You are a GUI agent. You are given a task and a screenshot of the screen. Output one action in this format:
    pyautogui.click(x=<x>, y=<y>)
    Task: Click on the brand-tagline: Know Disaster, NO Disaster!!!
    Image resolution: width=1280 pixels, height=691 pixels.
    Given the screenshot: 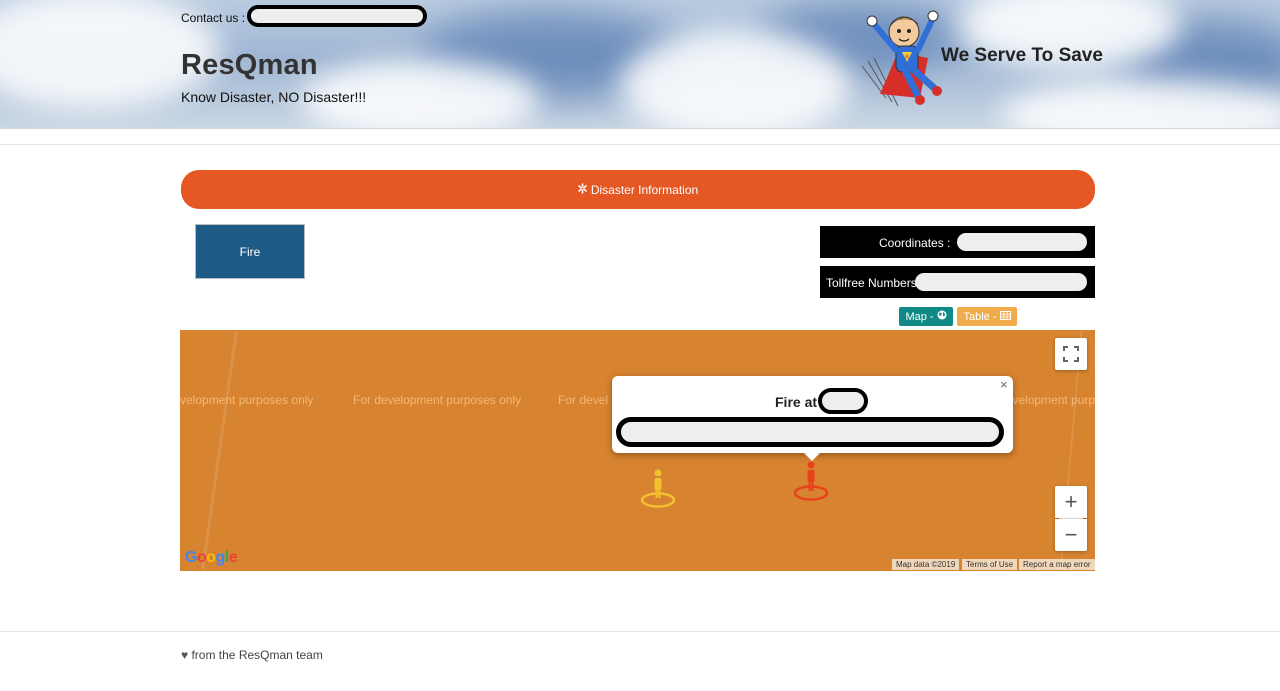 What is the action you would take?
    pyautogui.click(x=274, y=97)
    